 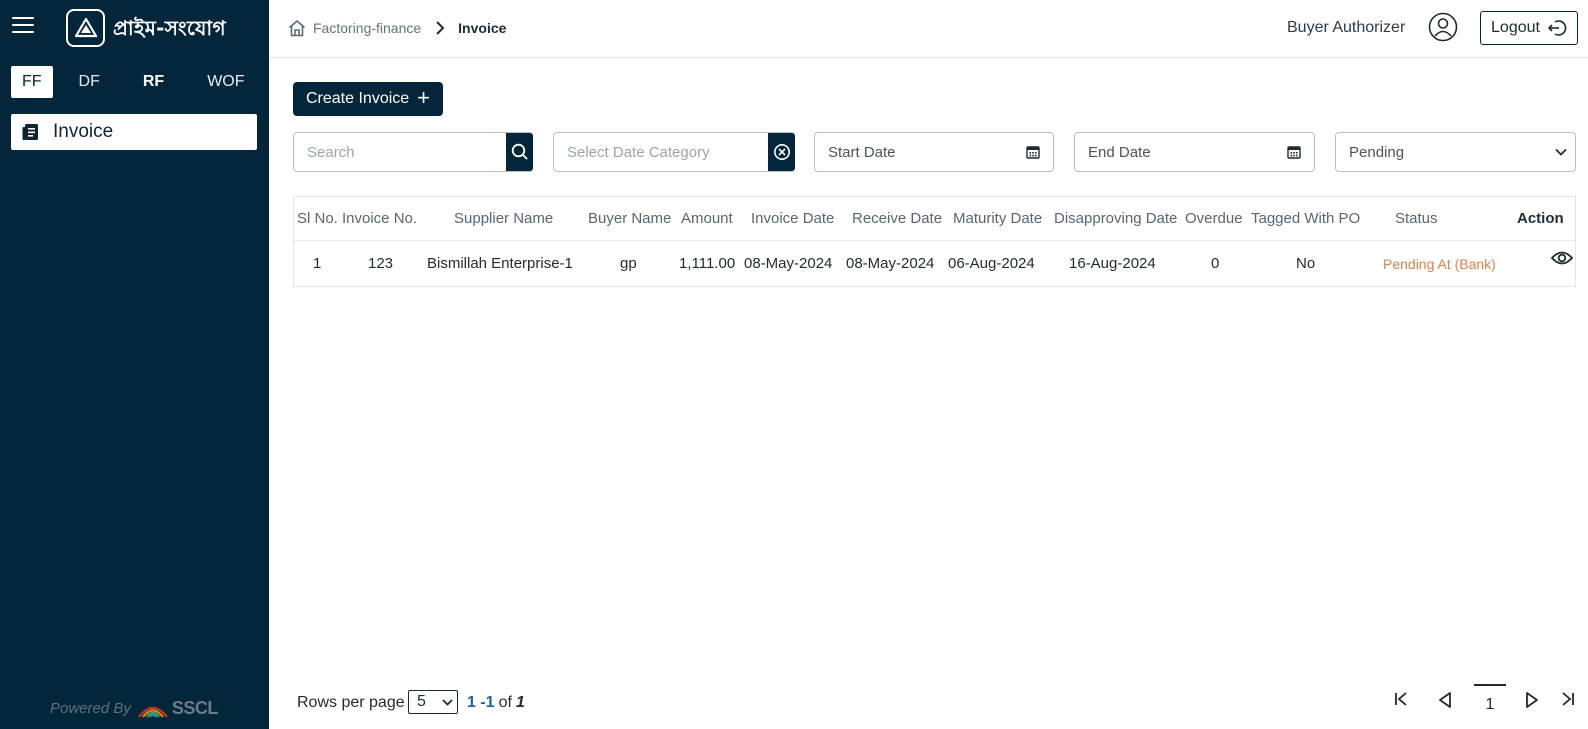 I want to click on breadcrumb-current: Invoice, so click(x=482, y=28).